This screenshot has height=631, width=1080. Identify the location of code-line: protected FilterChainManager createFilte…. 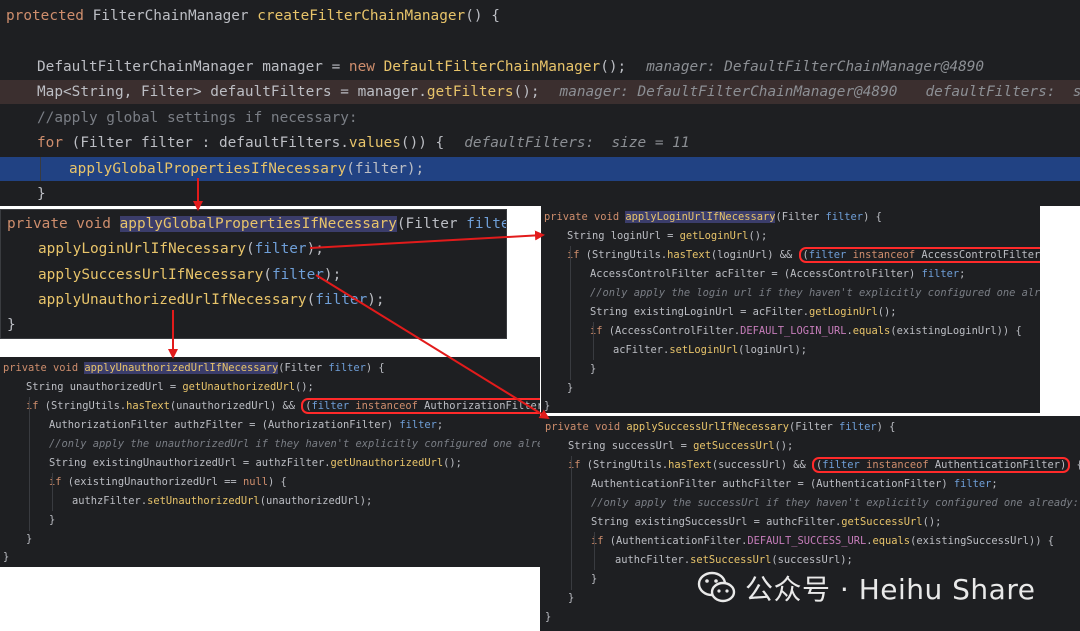
(543, 16).